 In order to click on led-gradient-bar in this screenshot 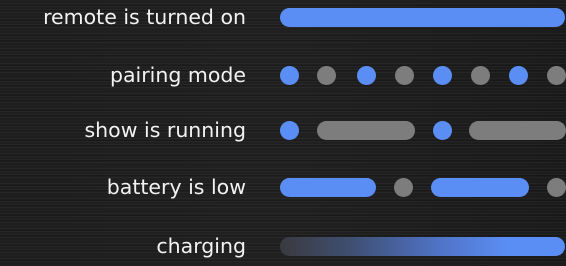, I will do `click(422, 246)`.